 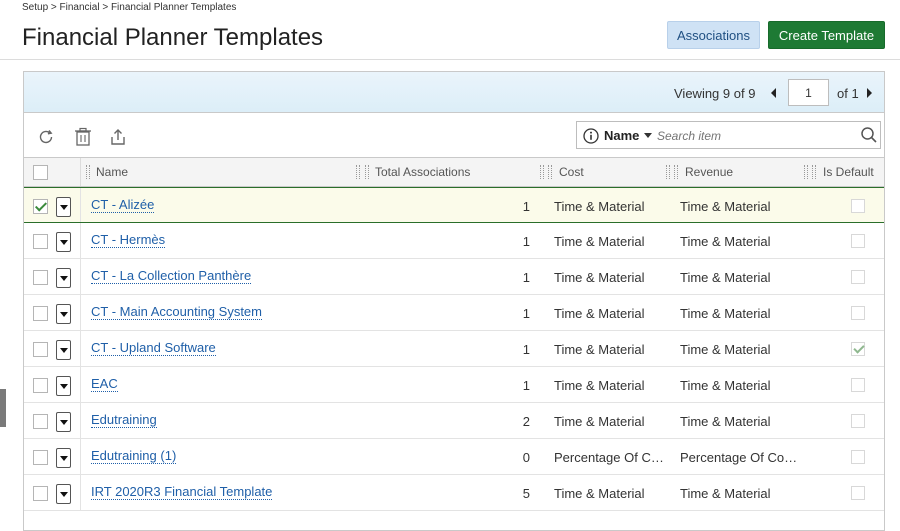 What do you see at coordinates (648, 135) in the screenshot?
I see `chevron-down-icon` at bounding box center [648, 135].